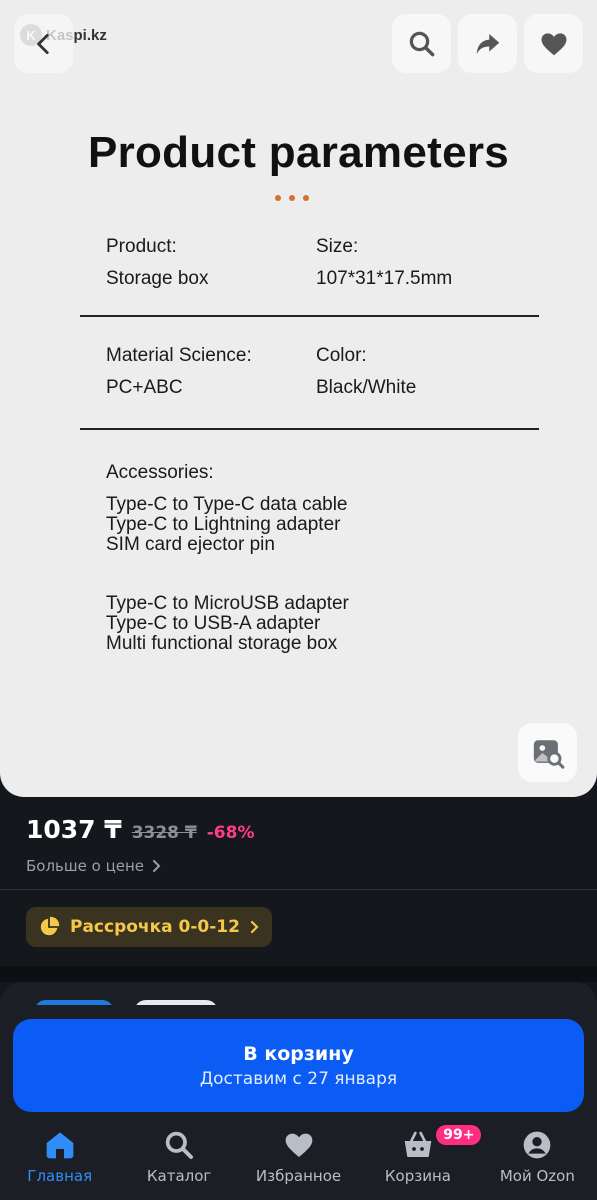 This screenshot has width=597, height=1200. I want to click on installment-button: Рассрочка 0-0-12, so click(149, 927).